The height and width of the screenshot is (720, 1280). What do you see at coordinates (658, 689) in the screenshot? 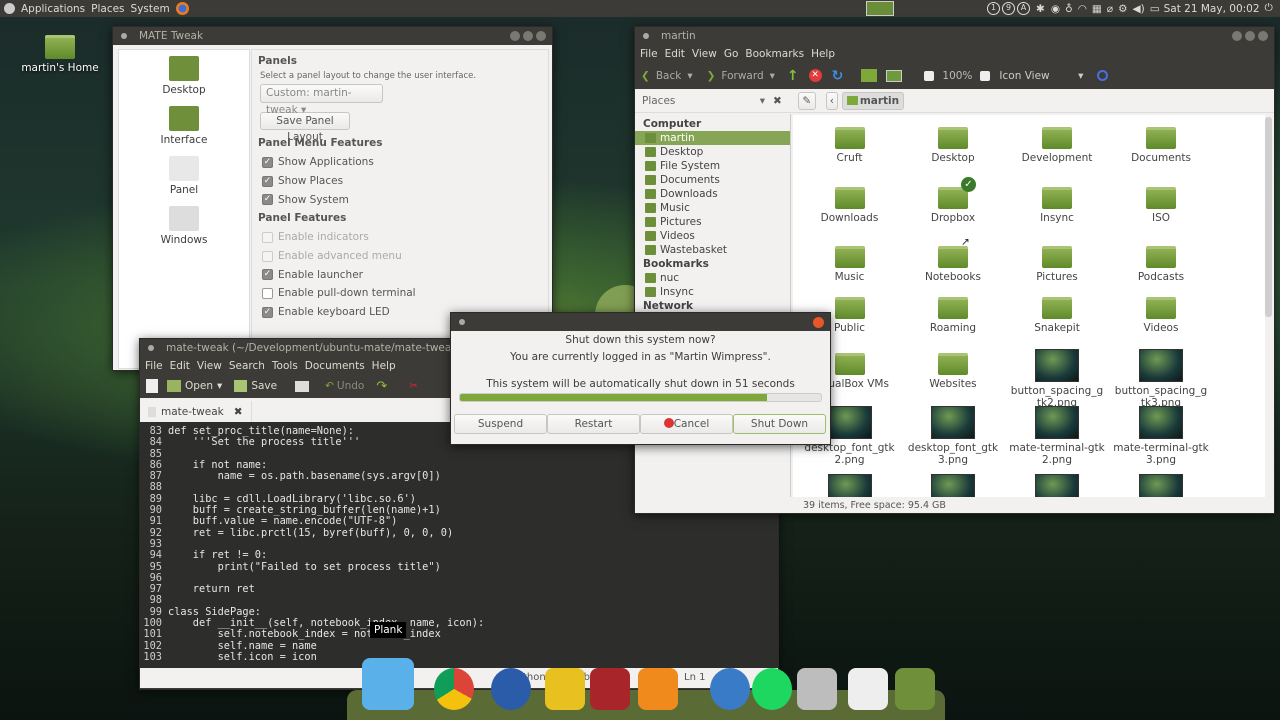
I see `dock-hexchat-icon` at bounding box center [658, 689].